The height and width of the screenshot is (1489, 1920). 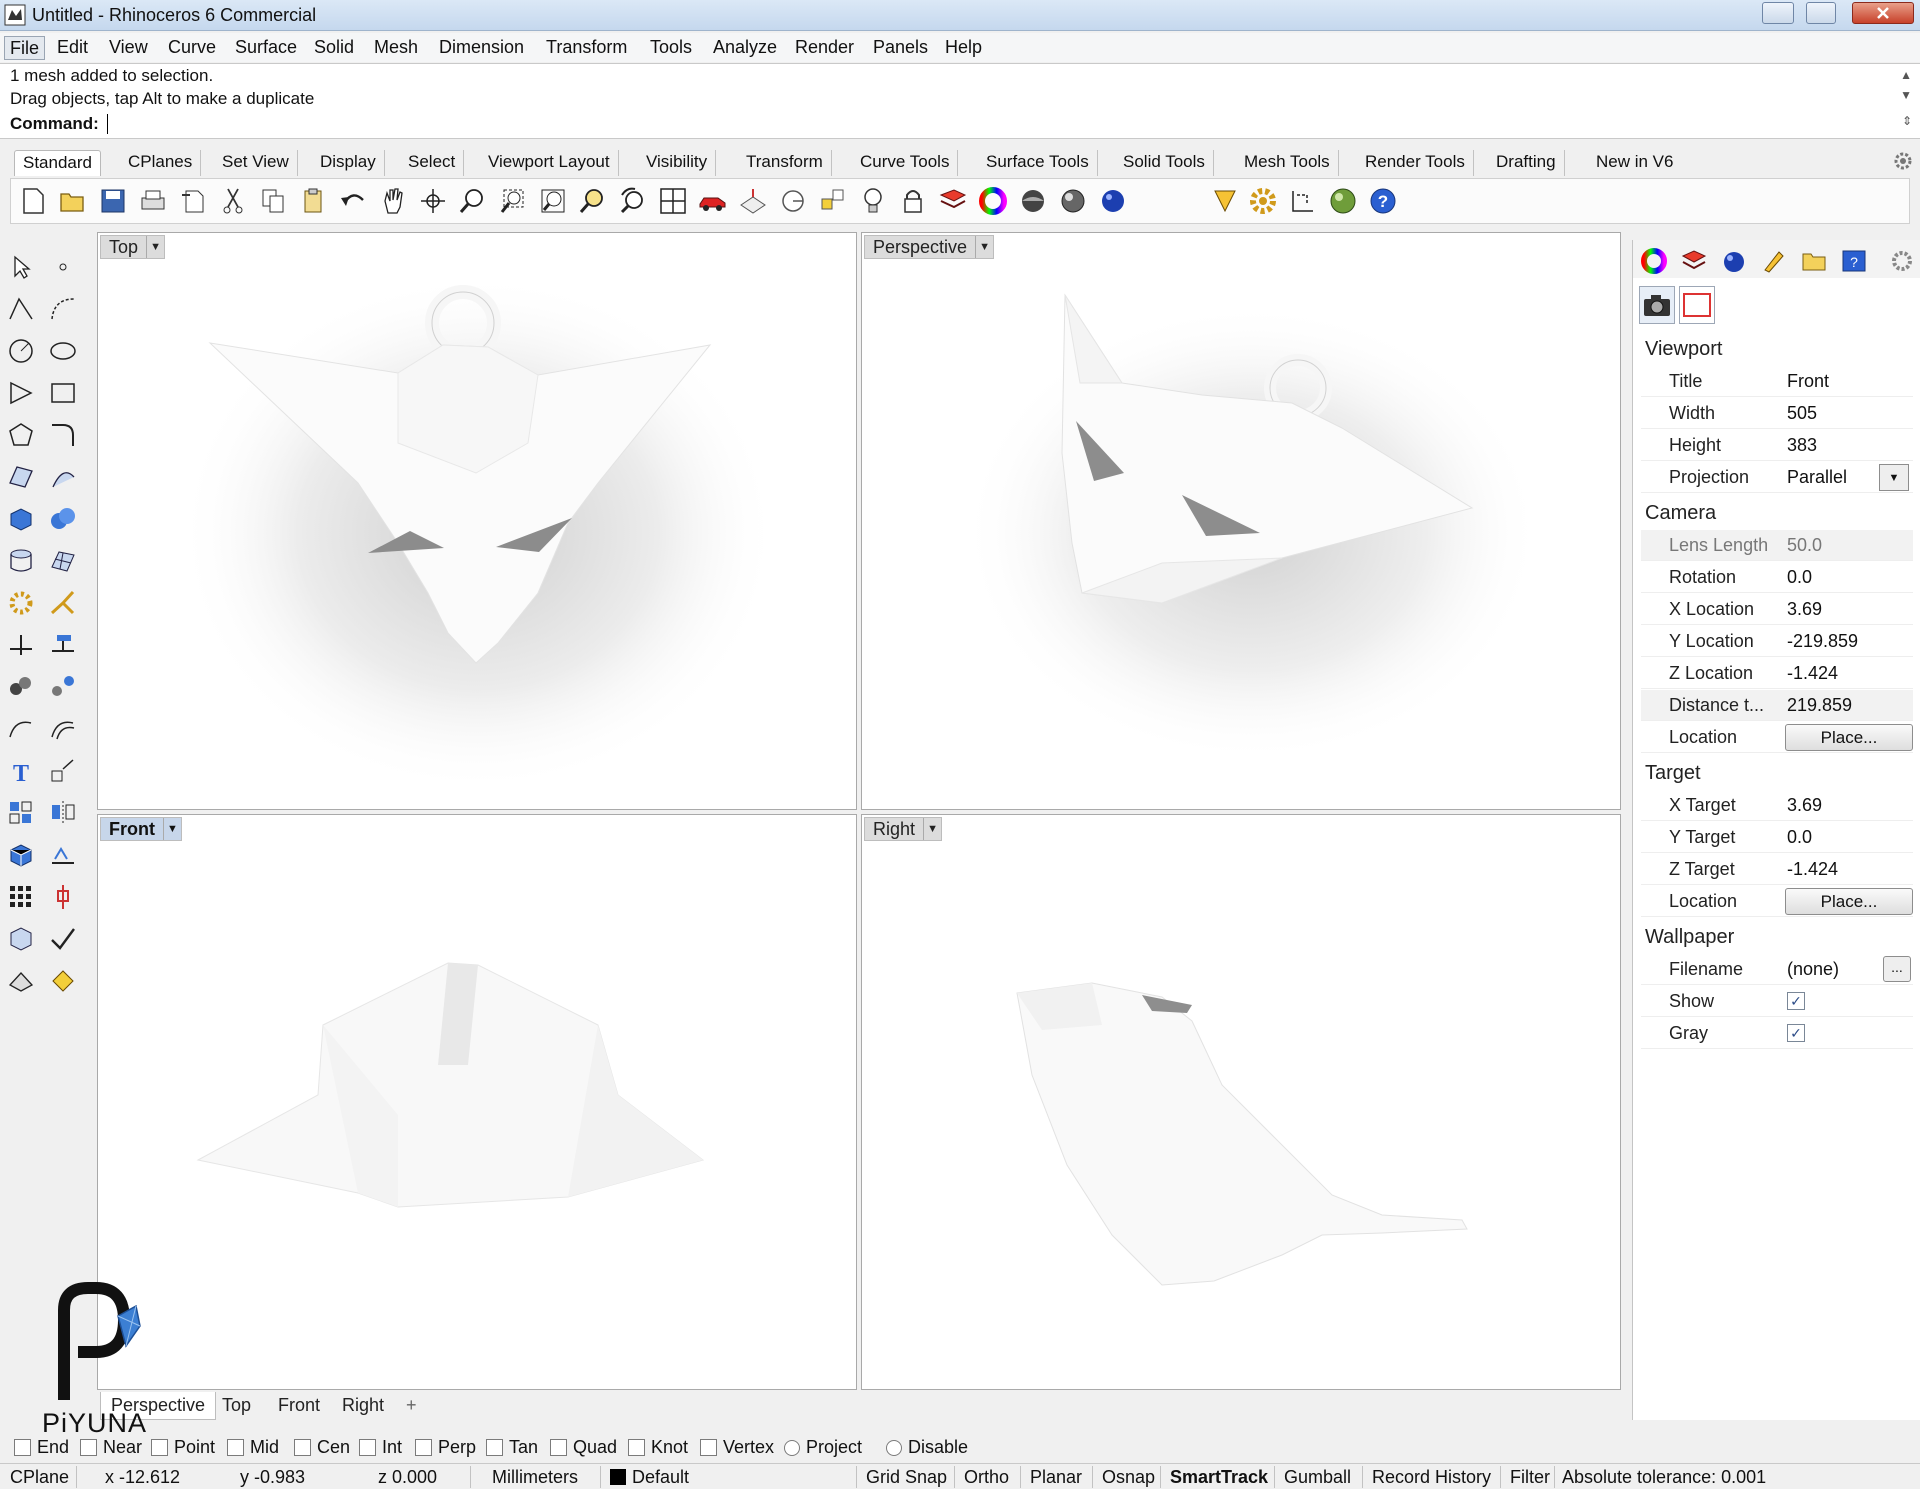 I want to click on tab-standard: Standard, so click(x=57, y=163).